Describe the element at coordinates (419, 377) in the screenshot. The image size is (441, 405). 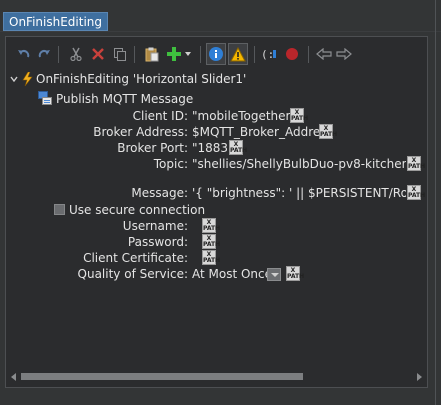
I see `scroll-right-arrow` at that location.